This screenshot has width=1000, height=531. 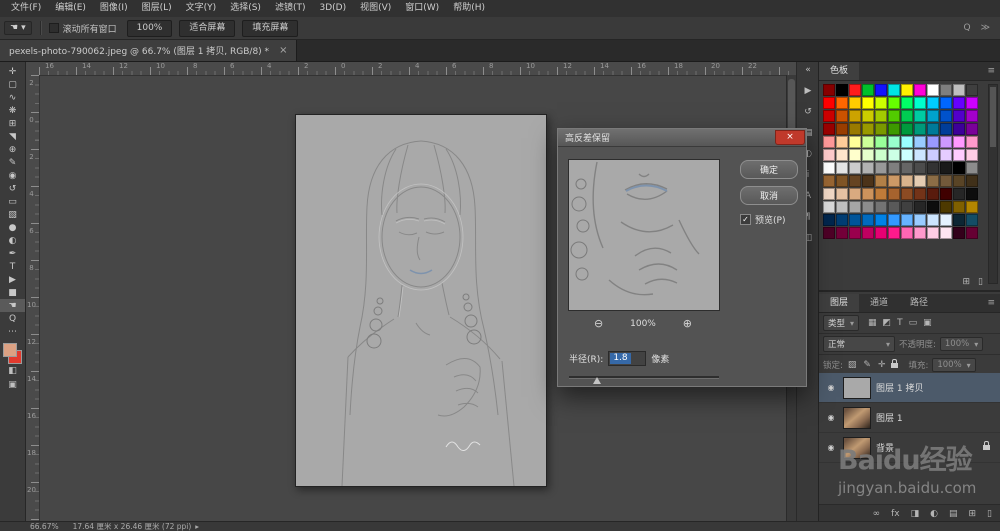 I want to click on history-brush-tool: ↺, so click(x=12, y=188).